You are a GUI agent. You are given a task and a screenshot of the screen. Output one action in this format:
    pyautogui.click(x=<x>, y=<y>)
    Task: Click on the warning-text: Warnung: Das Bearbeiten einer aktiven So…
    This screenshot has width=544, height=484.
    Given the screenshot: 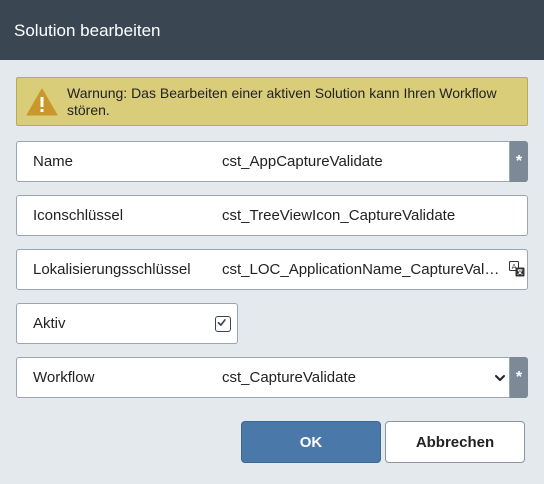 What is the action you would take?
    pyautogui.click(x=282, y=101)
    